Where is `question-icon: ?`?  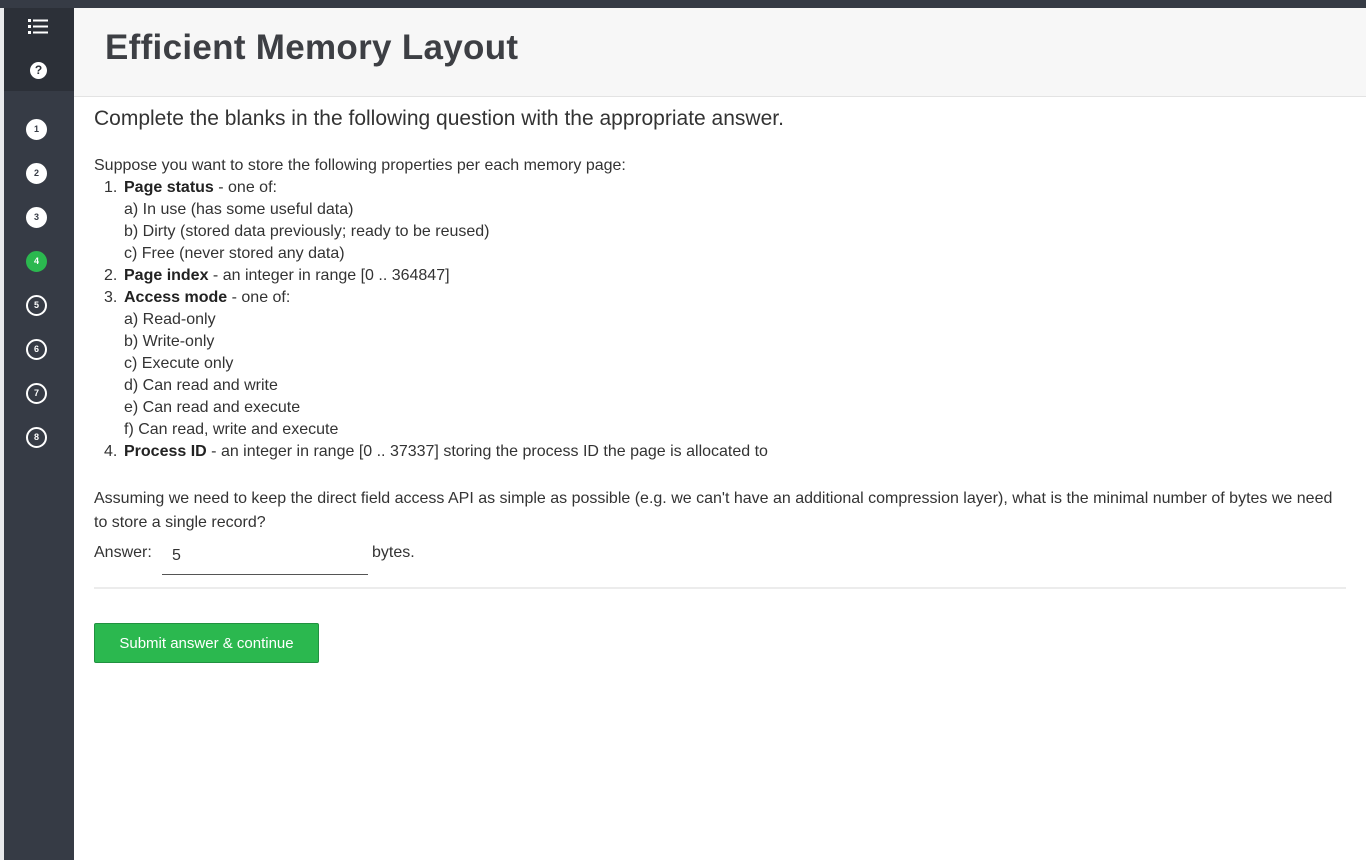 question-icon: ? is located at coordinates (38, 70).